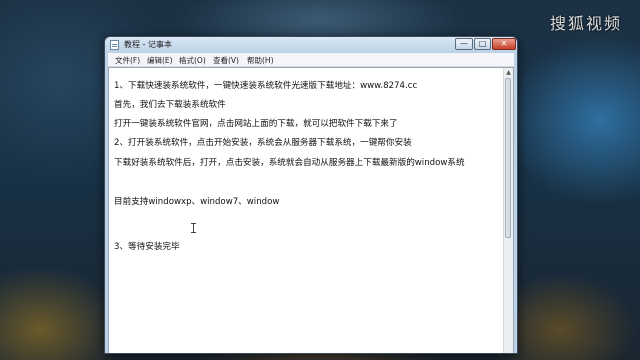  What do you see at coordinates (226, 60) in the screenshot?
I see `menu-view: 查看(V)` at bounding box center [226, 60].